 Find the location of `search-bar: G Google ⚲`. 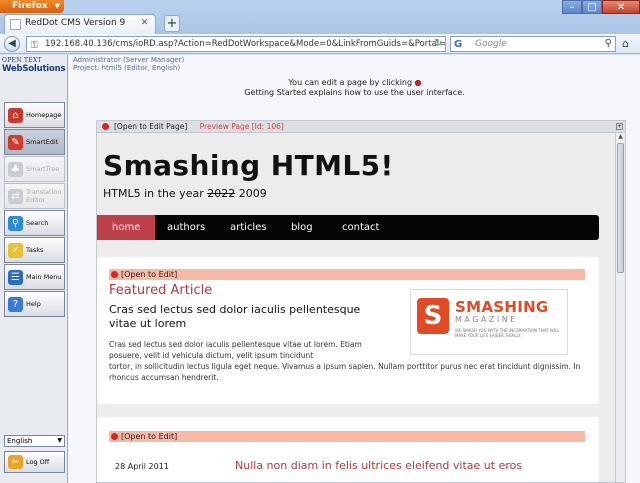

search-bar: G Google ⚲ is located at coordinates (533, 44).